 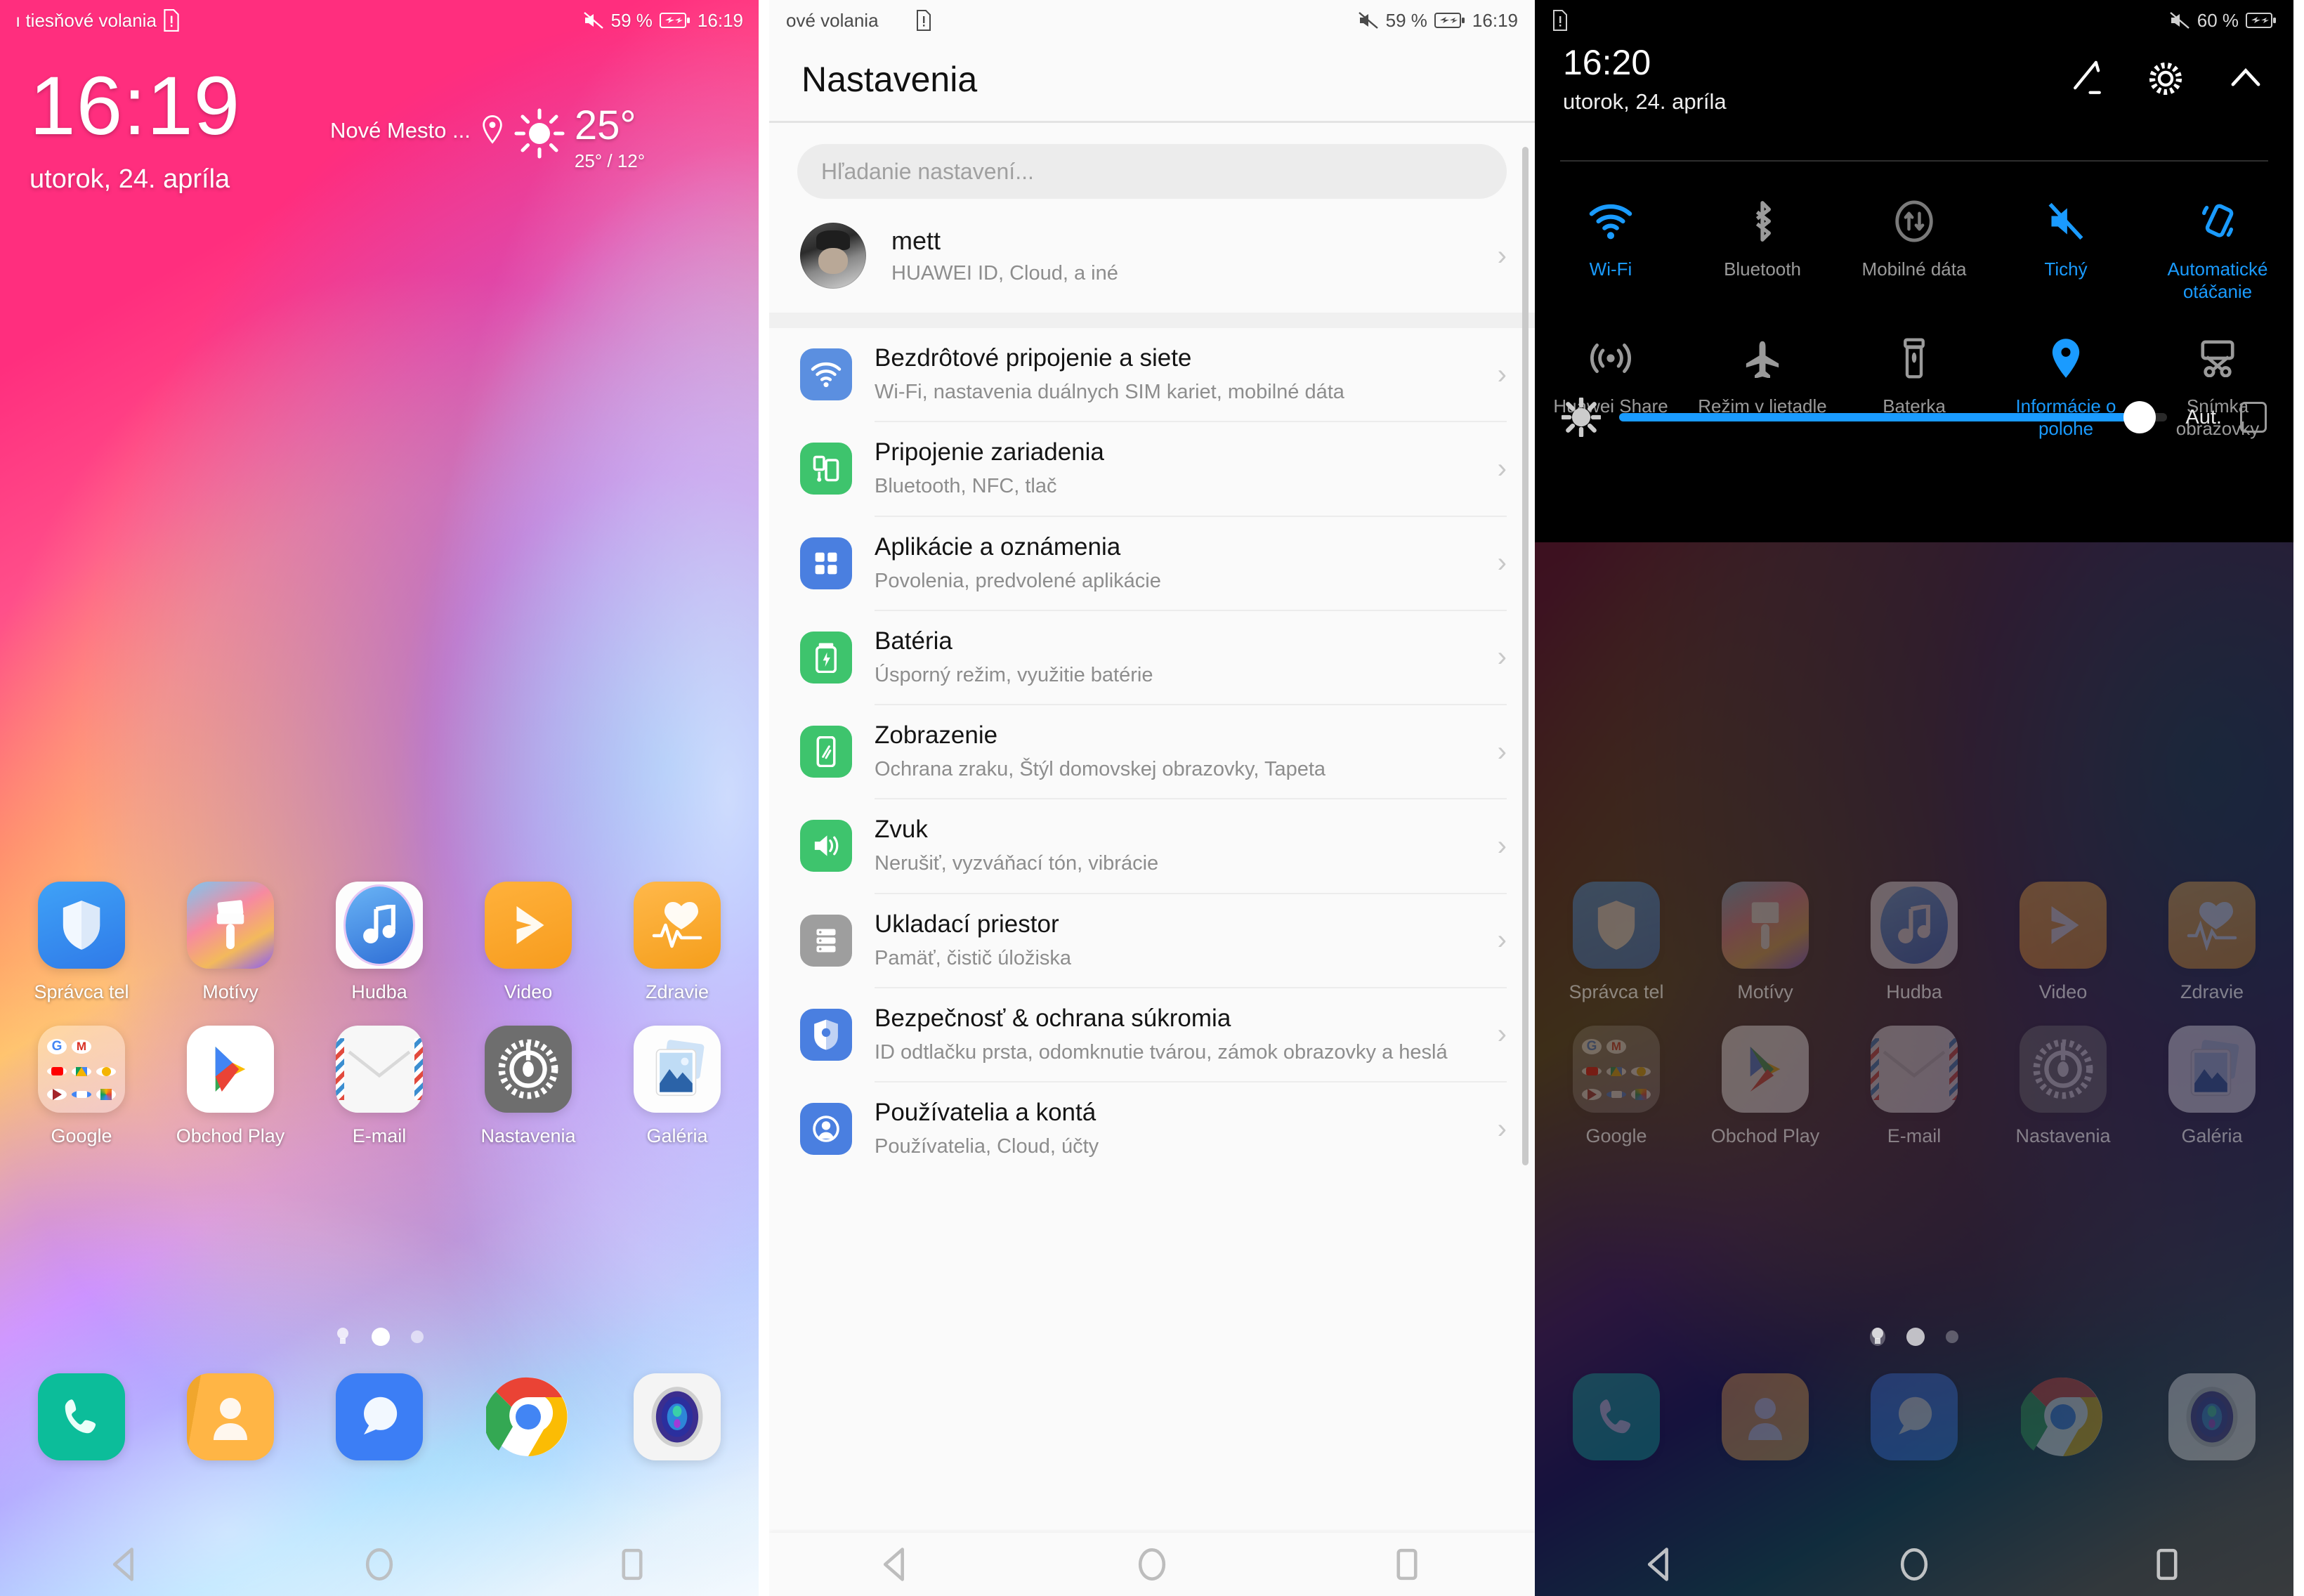 What do you see at coordinates (1152, 846) in the screenshot?
I see `settings-item-sound: Zvuk Nerušiť, vyzváňací tón, vibrácie ›` at bounding box center [1152, 846].